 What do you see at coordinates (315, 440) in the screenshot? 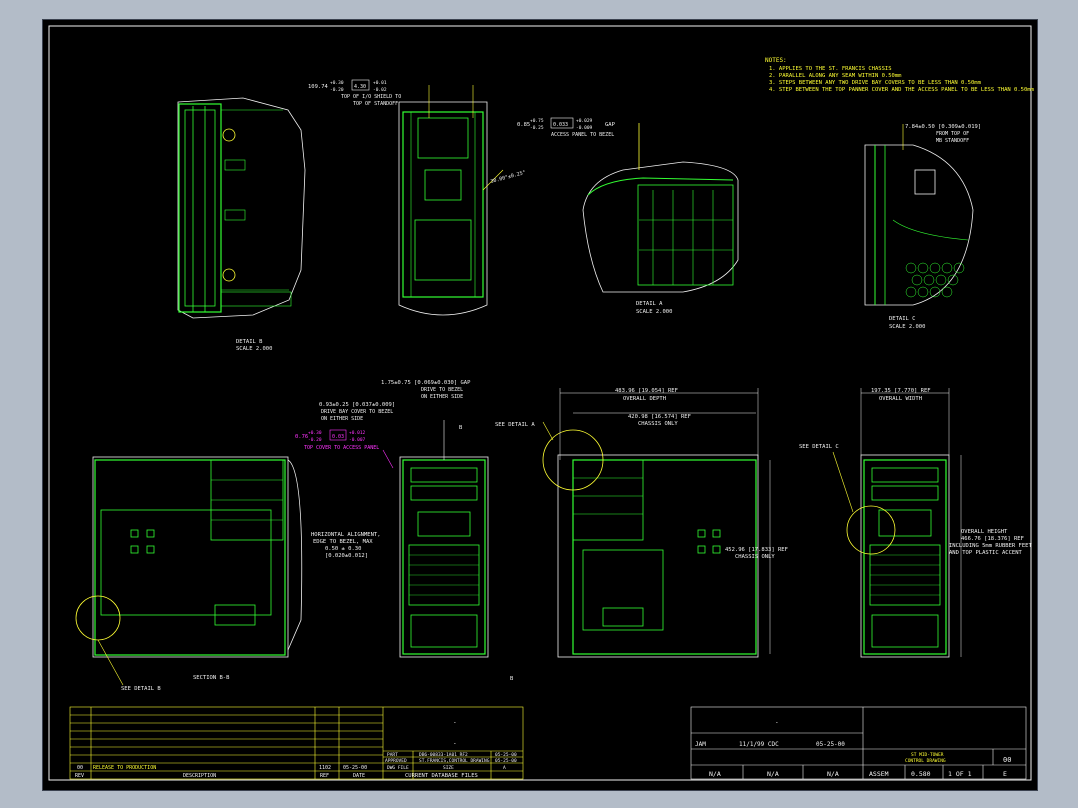
I see `top-cover-tol-minus: -0.20` at bounding box center [315, 440].